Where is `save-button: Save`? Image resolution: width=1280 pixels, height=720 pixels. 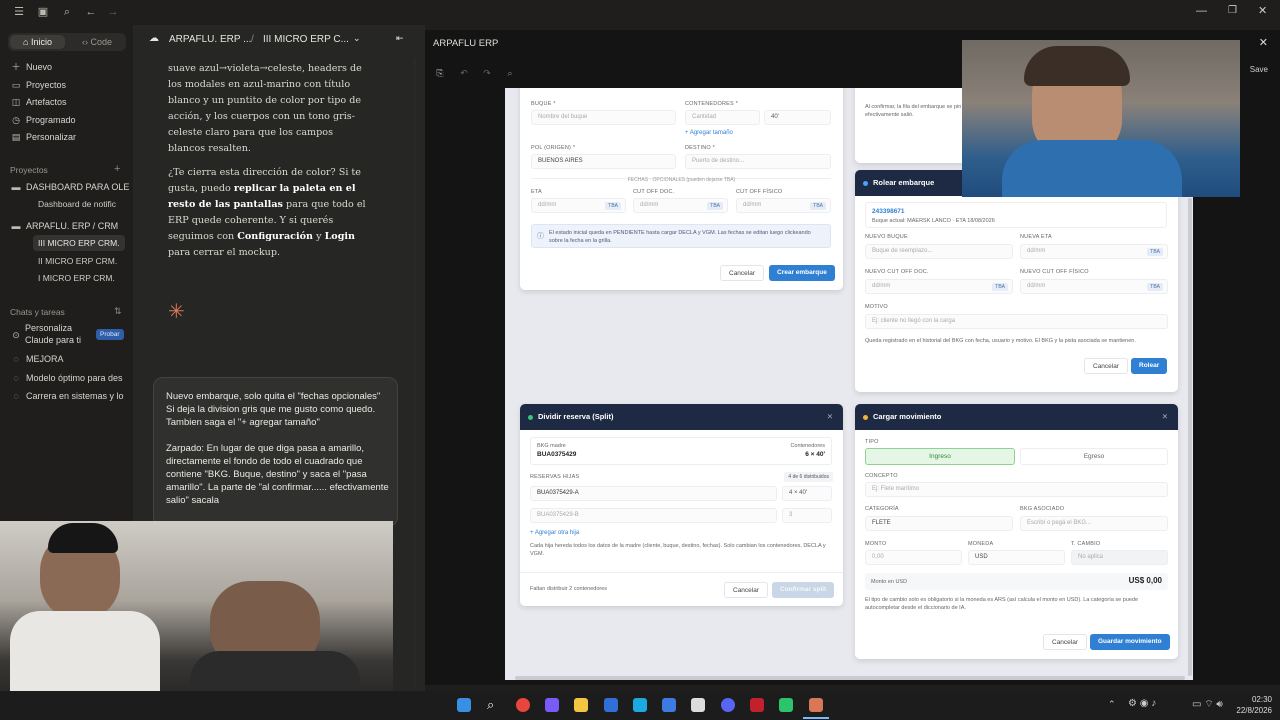
save-button: Save is located at coordinates (1259, 69).